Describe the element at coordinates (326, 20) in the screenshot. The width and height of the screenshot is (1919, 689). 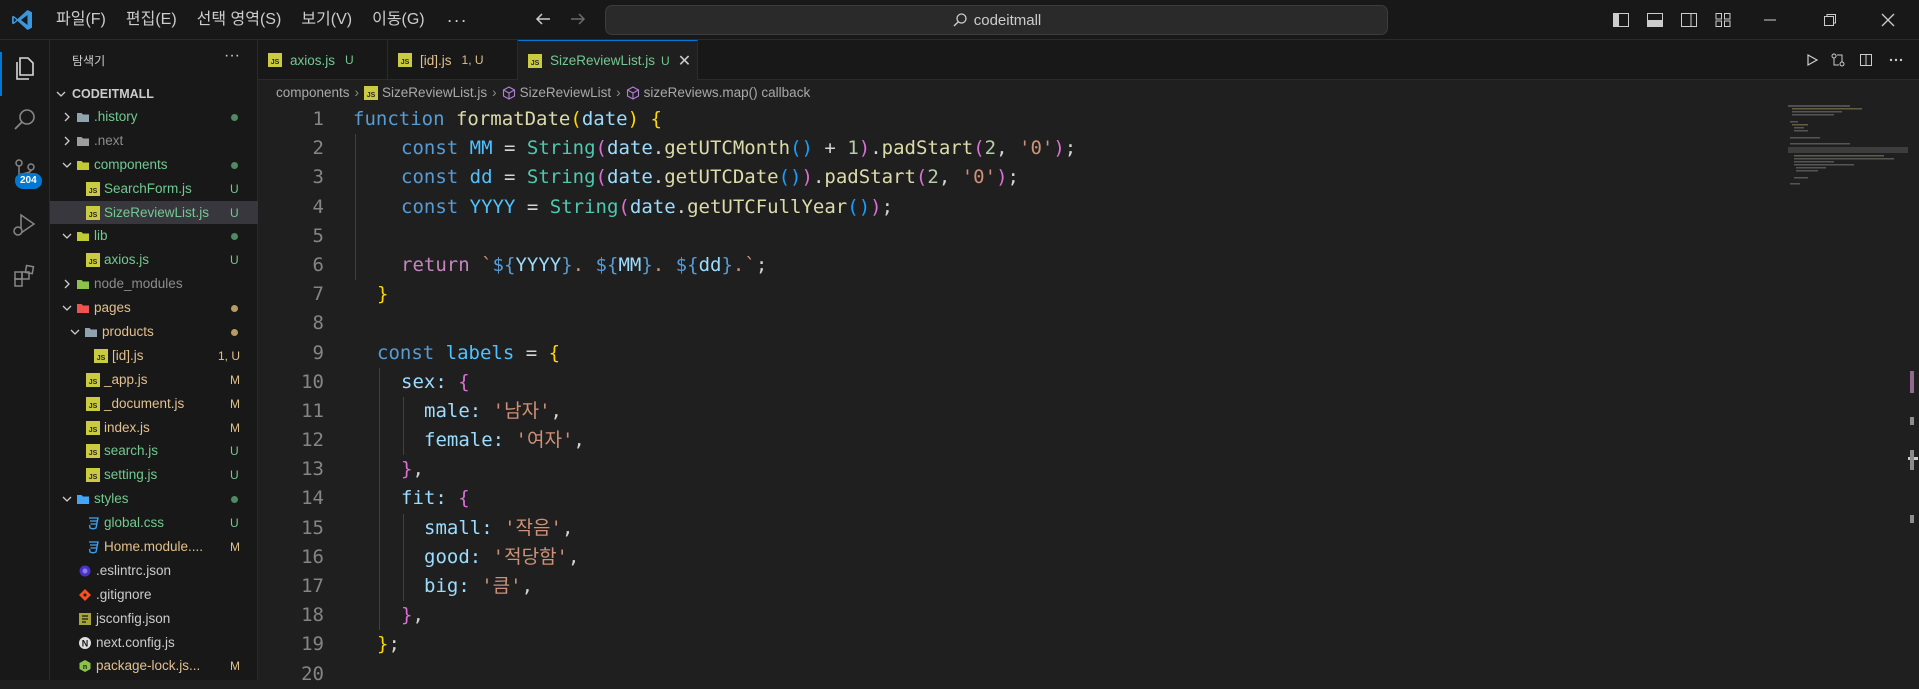
I see `menu-view: 보기(V)` at that location.